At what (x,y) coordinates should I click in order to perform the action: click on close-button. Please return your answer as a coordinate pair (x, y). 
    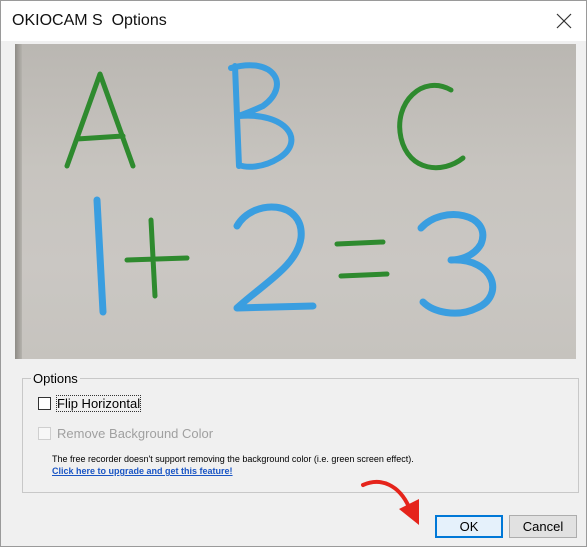
    Looking at the image, I should click on (564, 21).